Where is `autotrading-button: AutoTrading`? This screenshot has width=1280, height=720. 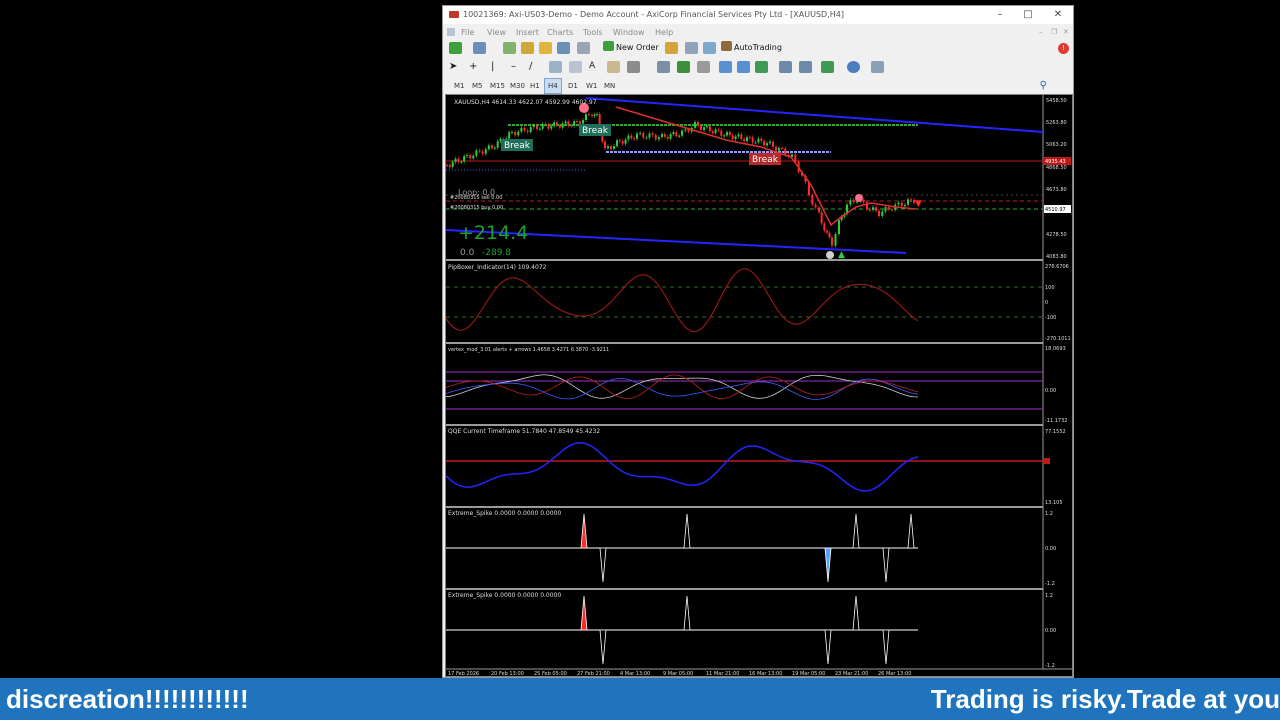 autotrading-button: AutoTrading is located at coordinates (751, 48).